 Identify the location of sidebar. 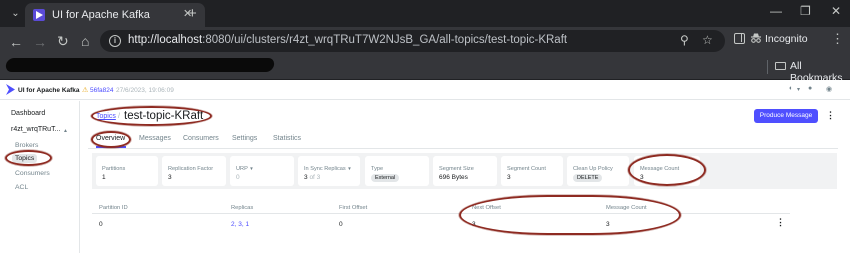
(40, 177).